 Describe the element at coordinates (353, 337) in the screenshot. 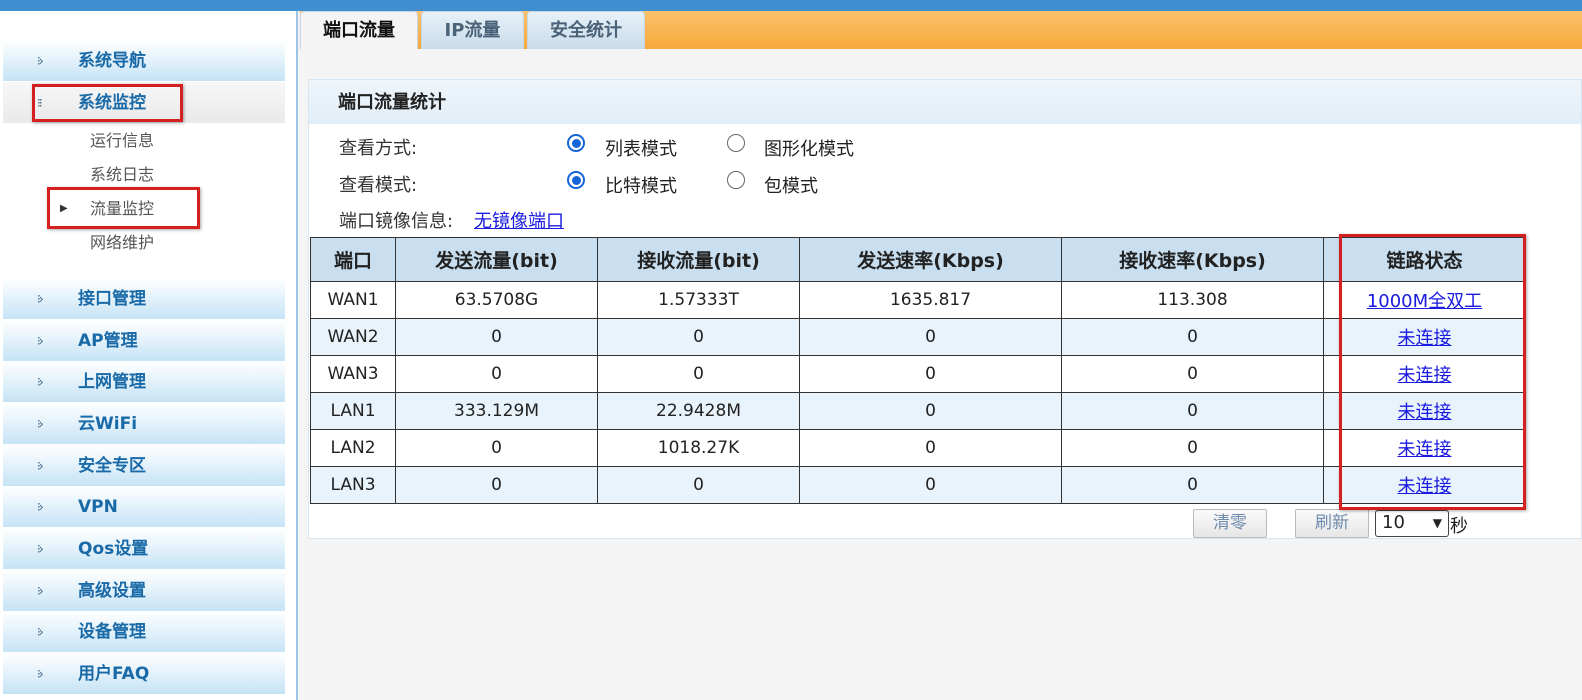

I see `table-cell: WAN2` at that location.